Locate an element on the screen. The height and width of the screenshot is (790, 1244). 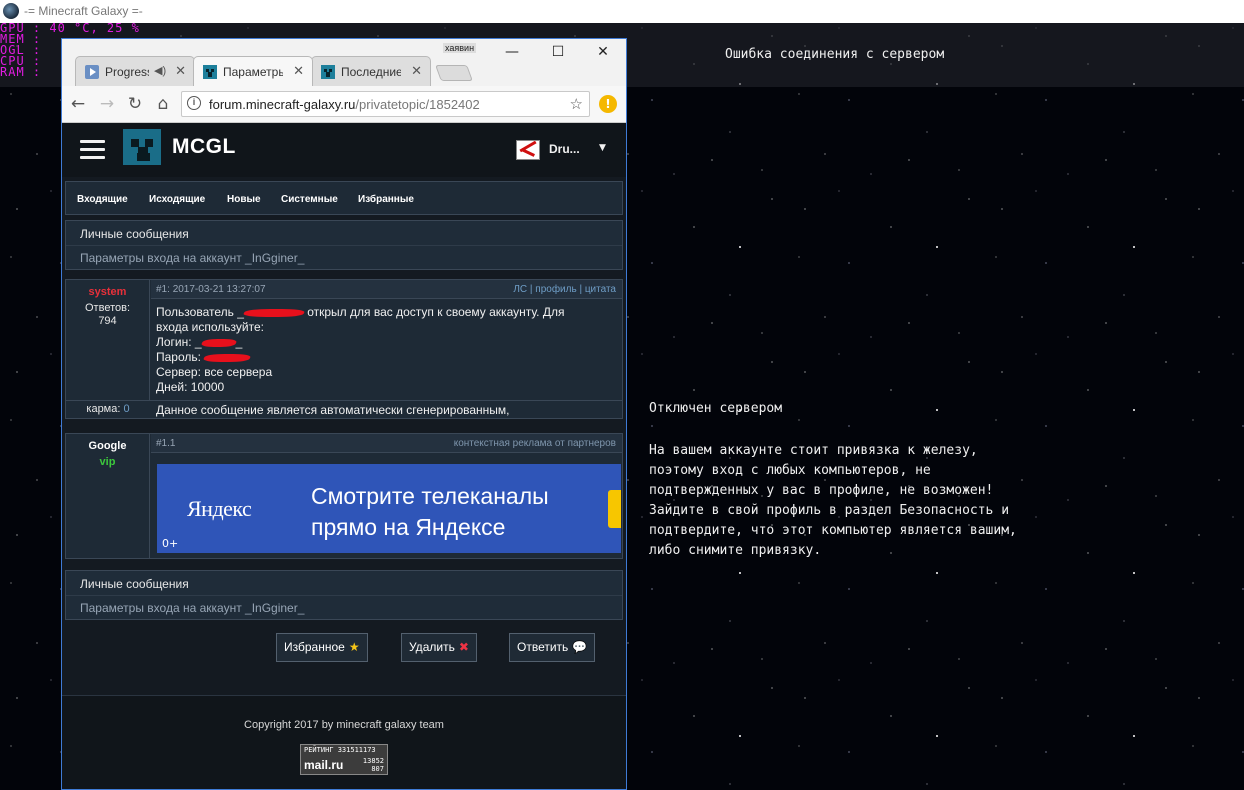
password-label: Пароль: is located at coordinates (180, 357).